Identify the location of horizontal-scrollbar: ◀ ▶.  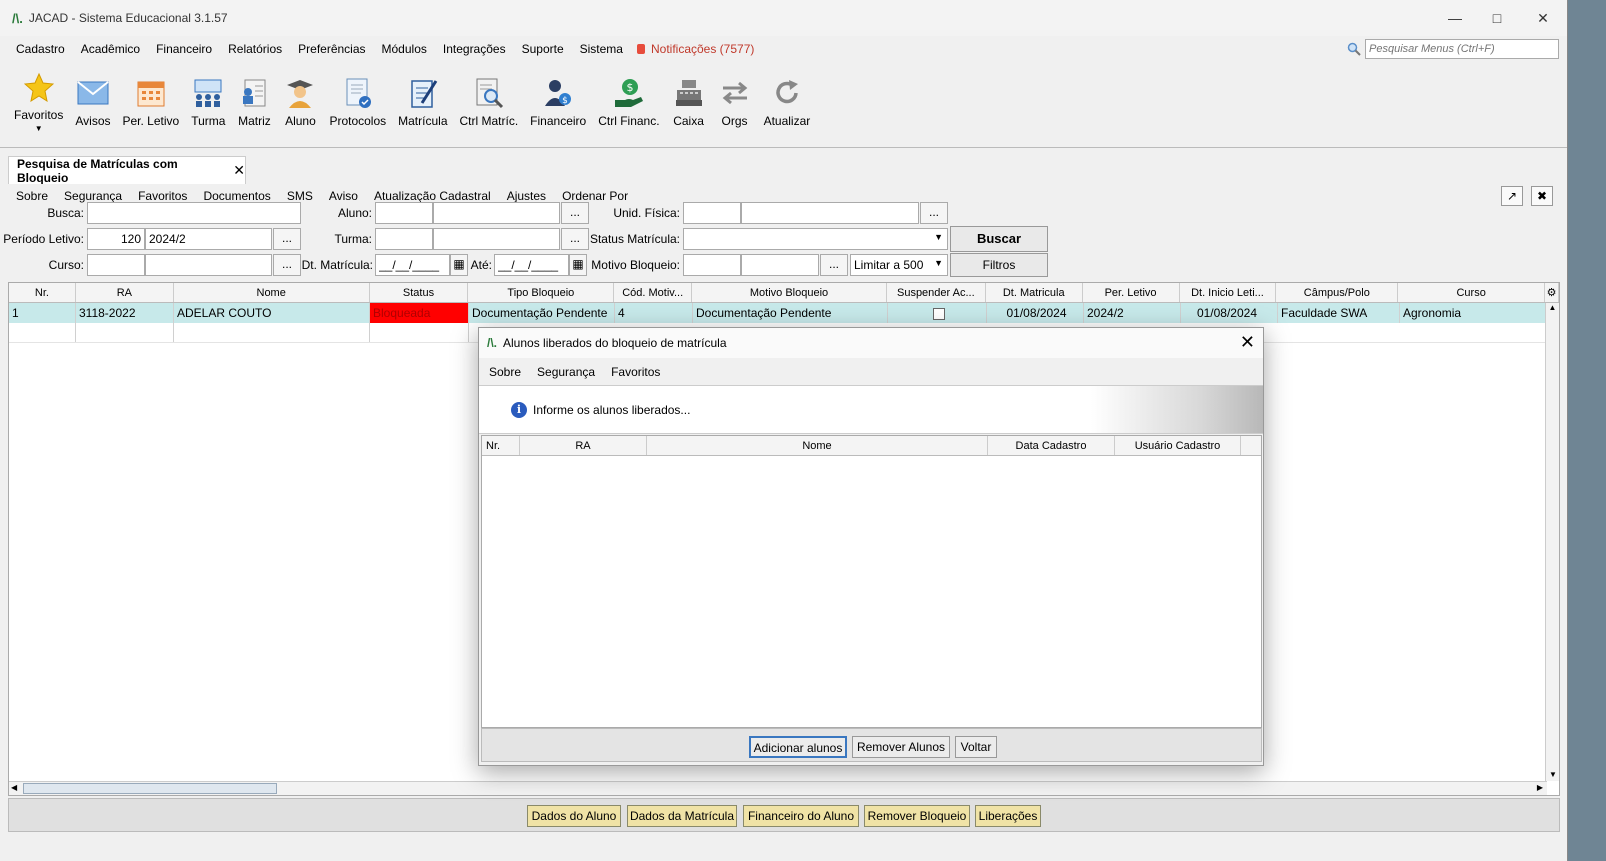
(778, 788).